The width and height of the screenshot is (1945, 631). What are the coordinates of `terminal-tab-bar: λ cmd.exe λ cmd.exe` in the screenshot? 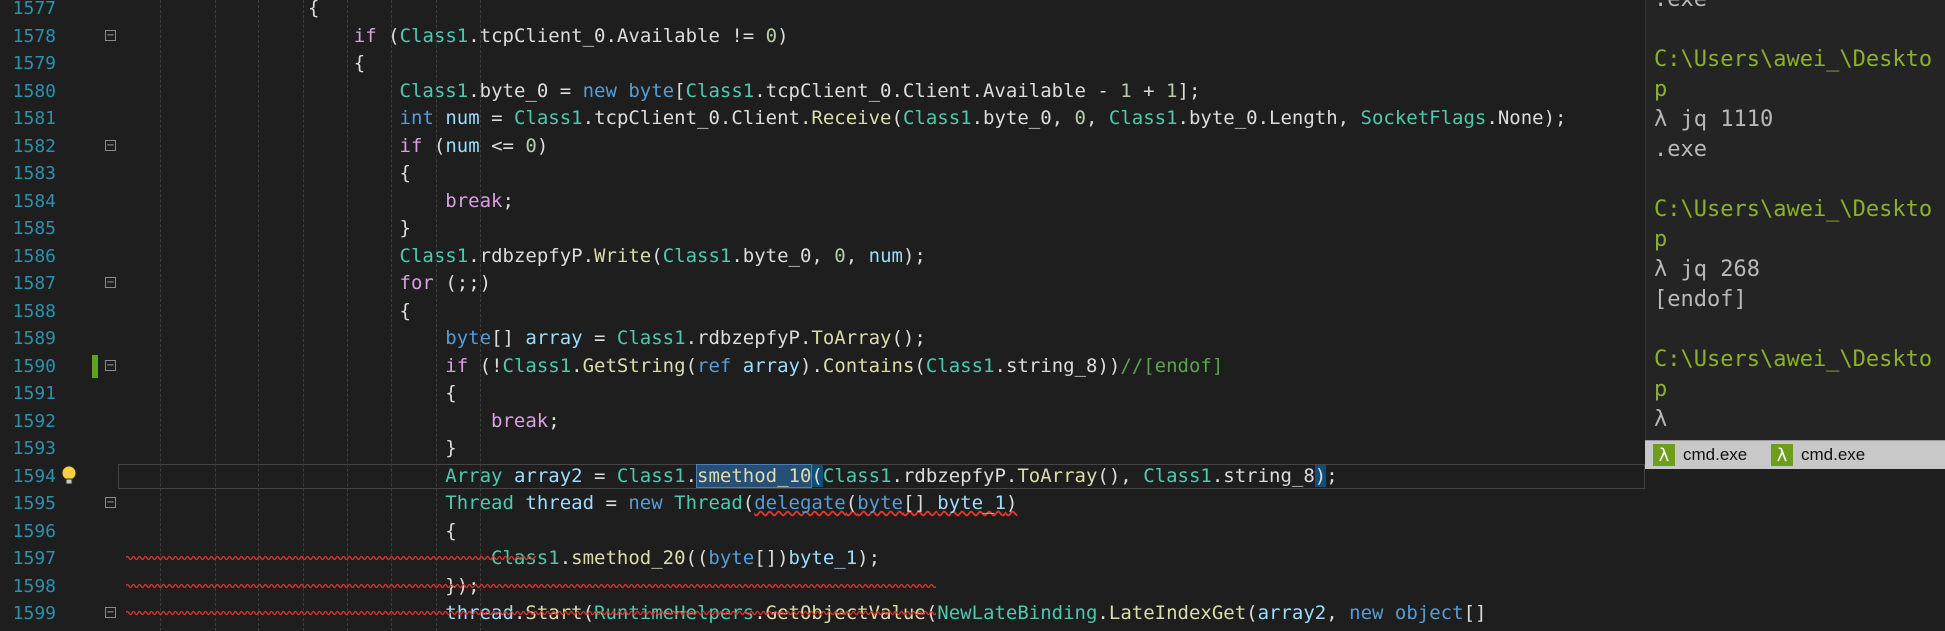 It's located at (1795, 454).